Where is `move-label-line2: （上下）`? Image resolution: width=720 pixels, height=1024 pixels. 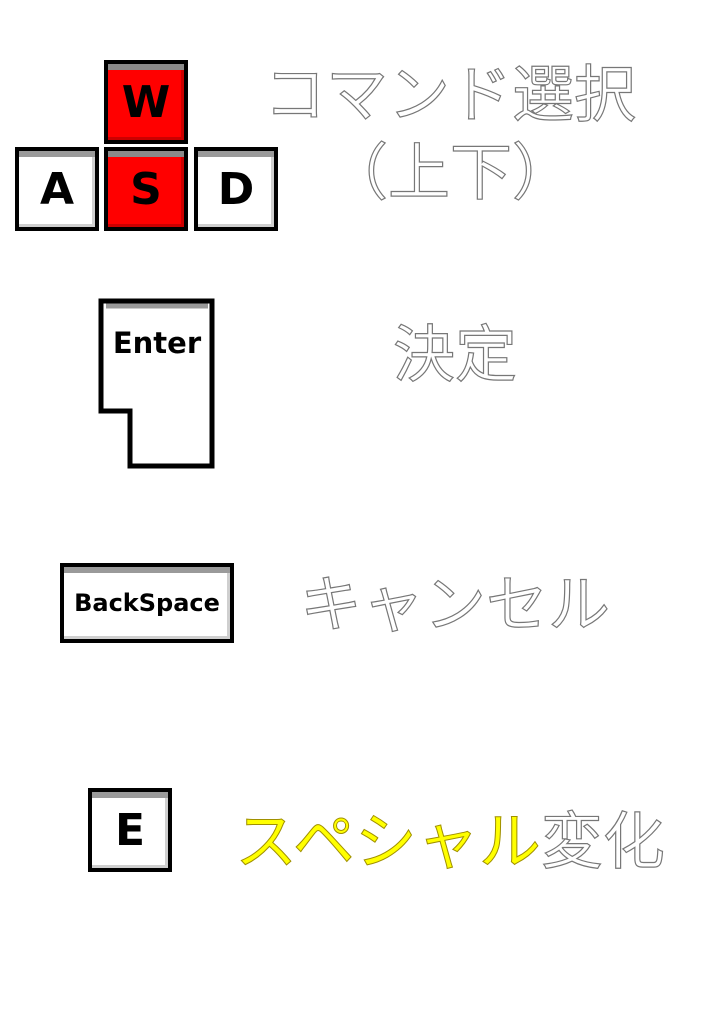 move-label-line2: （上下） is located at coordinates (449, 173).